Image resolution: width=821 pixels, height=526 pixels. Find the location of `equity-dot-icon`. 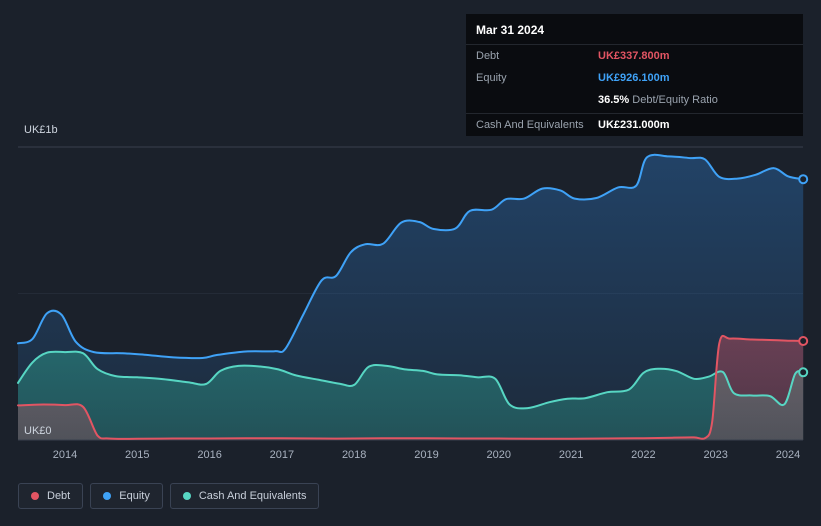

equity-dot-icon is located at coordinates (107, 496).